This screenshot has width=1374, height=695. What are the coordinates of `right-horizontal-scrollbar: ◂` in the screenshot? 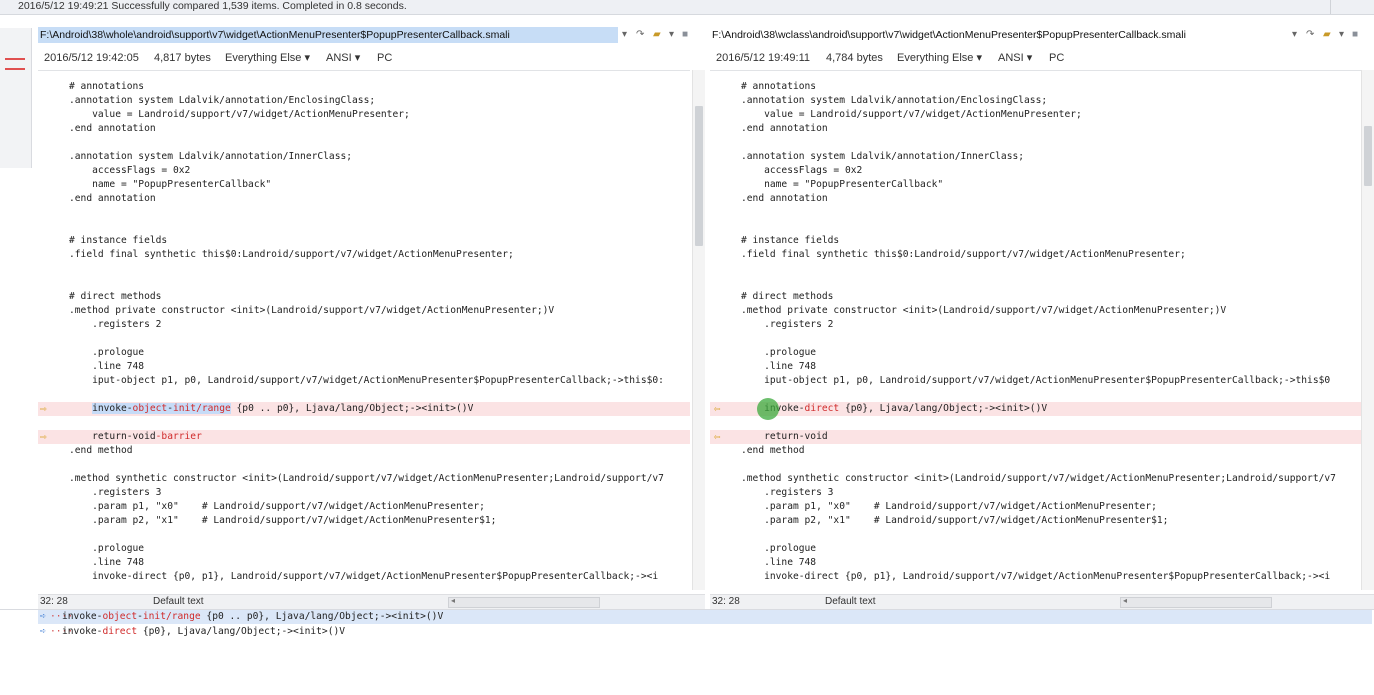 It's located at (1196, 602).